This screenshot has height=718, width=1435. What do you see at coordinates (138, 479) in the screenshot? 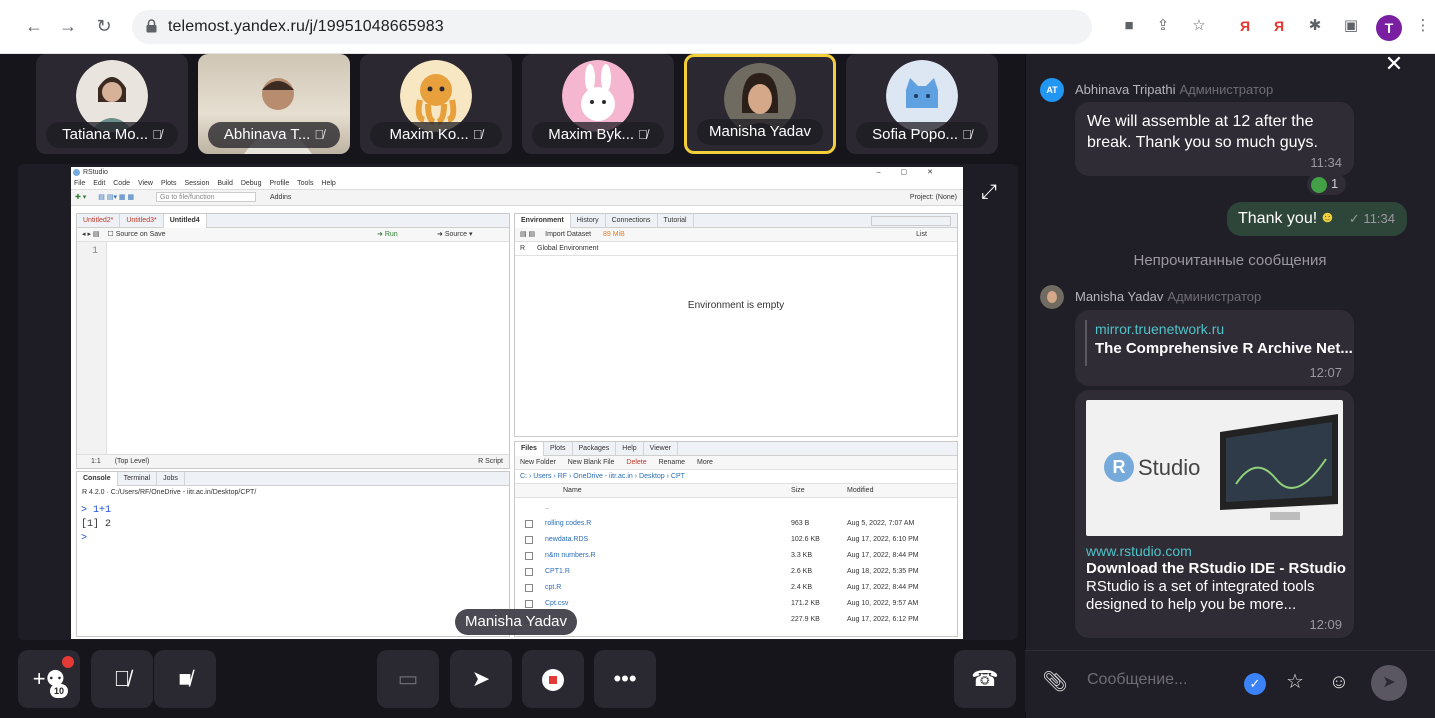
I see `tab-terminal: Terminal` at bounding box center [138, 479].